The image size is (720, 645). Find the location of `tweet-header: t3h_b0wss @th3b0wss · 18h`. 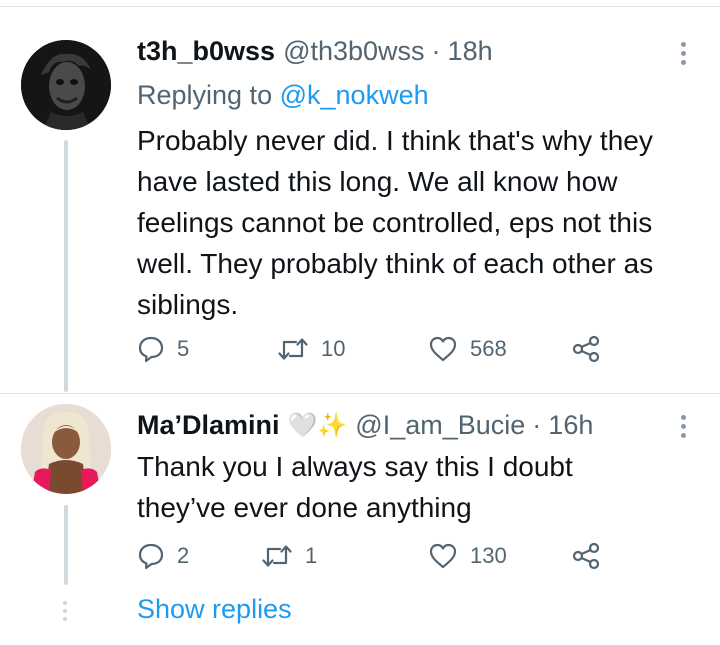

tweet-header: t3h_b0wss @th3b0wss · 18h is located at coordinates (315, 51).